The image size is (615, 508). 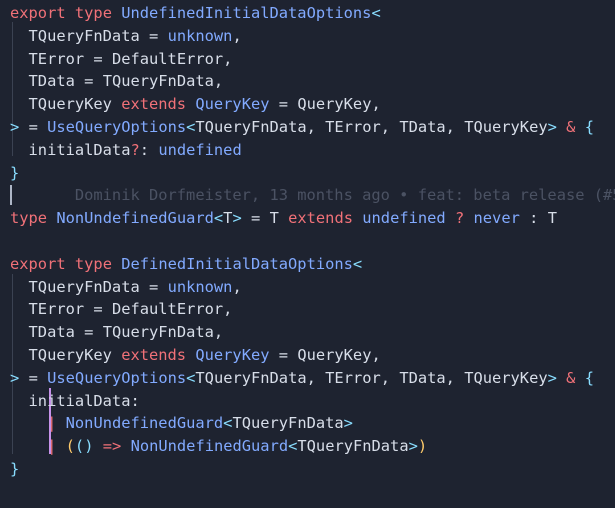 I want to click on code-token: unknown, so click(x=200, y=286).